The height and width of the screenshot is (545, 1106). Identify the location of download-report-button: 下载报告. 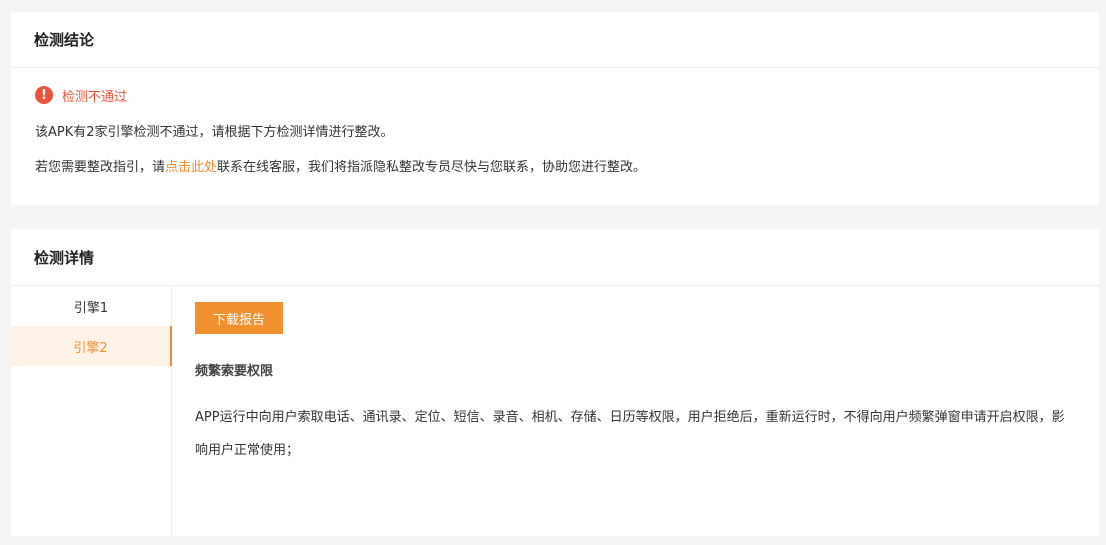
(239, 318).